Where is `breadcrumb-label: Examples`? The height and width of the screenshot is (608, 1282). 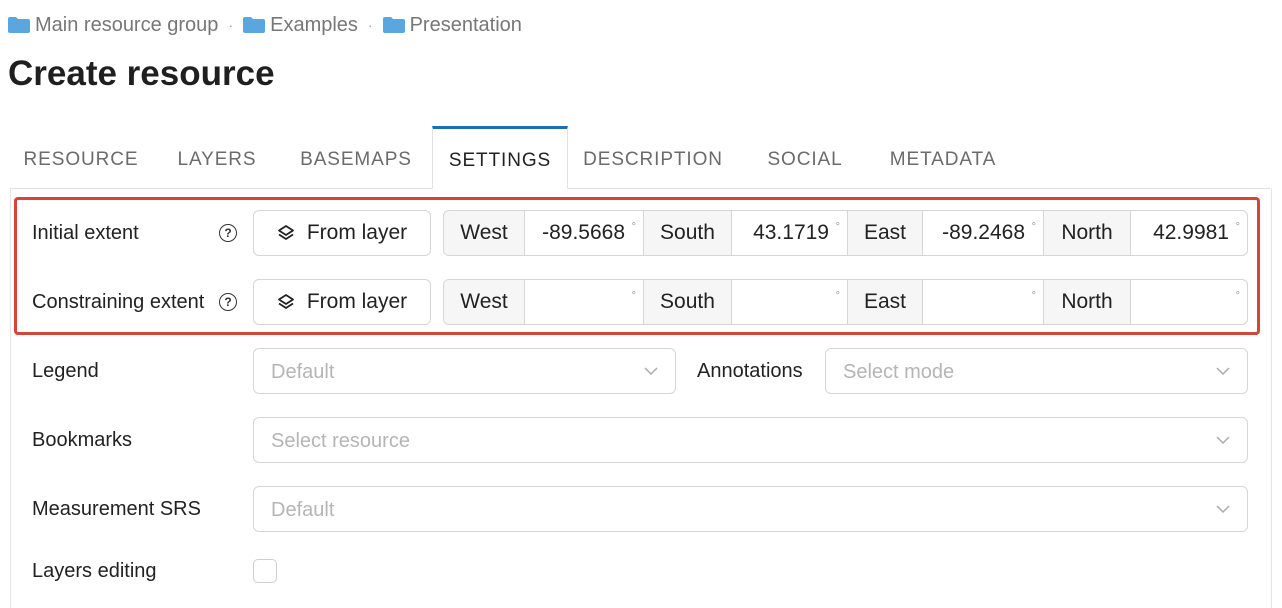 breadcrumb-label: Examples is located at coordinates (314, 24).